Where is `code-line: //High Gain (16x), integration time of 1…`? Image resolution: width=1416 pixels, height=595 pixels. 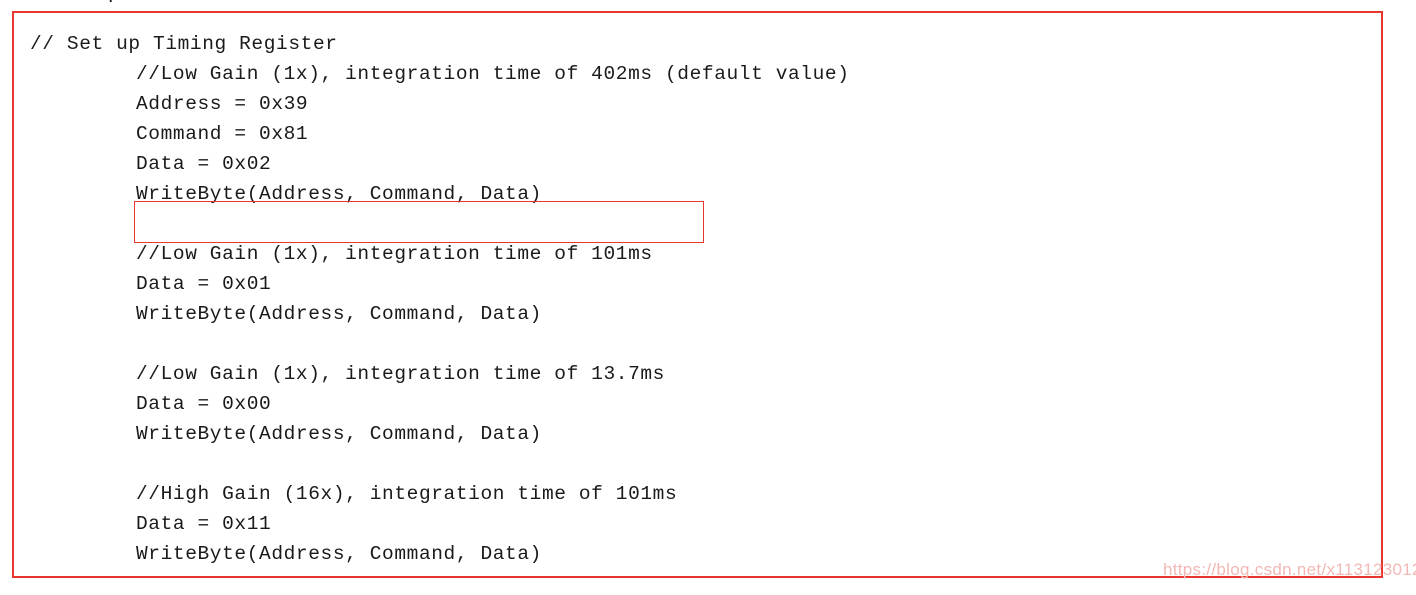
code-line: //High Gain (16x), integration time of 1… is located at coordinates (407, 494).